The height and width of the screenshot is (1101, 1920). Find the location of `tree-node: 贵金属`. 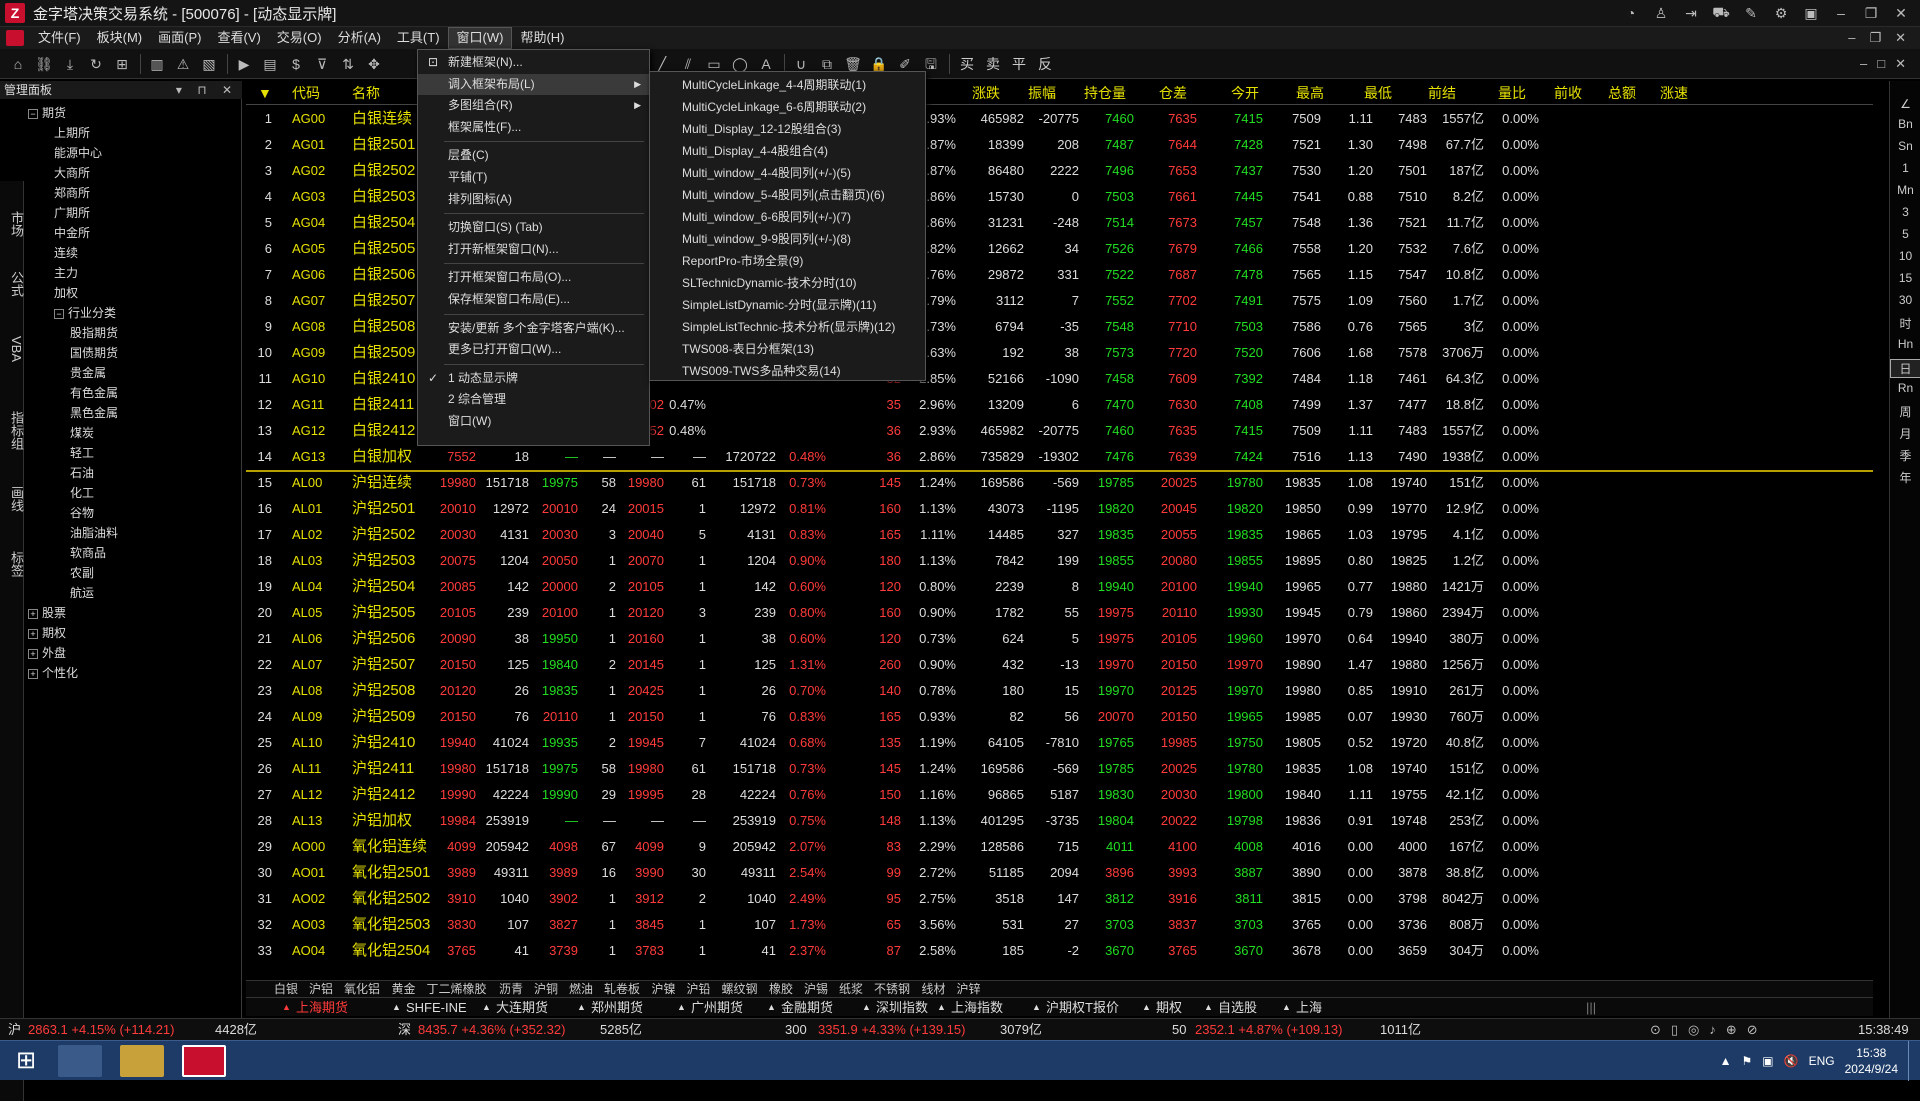

tree-node: 贵金属 is located at coordinates (134, 373).